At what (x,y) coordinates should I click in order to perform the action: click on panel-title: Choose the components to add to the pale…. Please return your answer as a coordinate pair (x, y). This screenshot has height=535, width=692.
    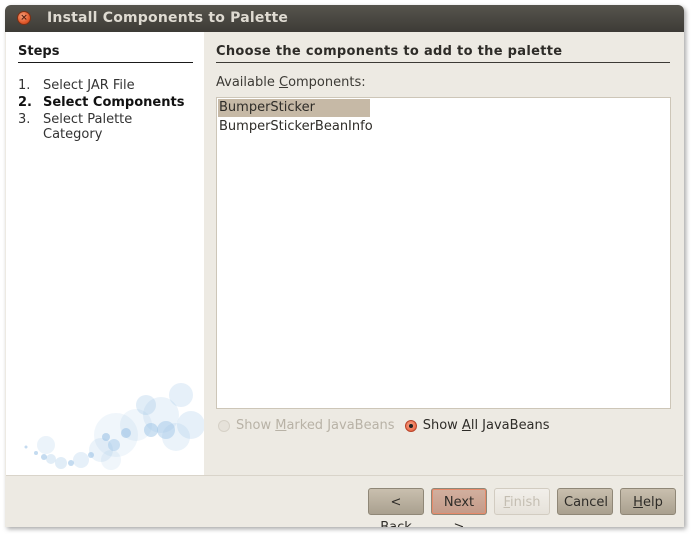
    Looking at the image, I should click on (389, 51).